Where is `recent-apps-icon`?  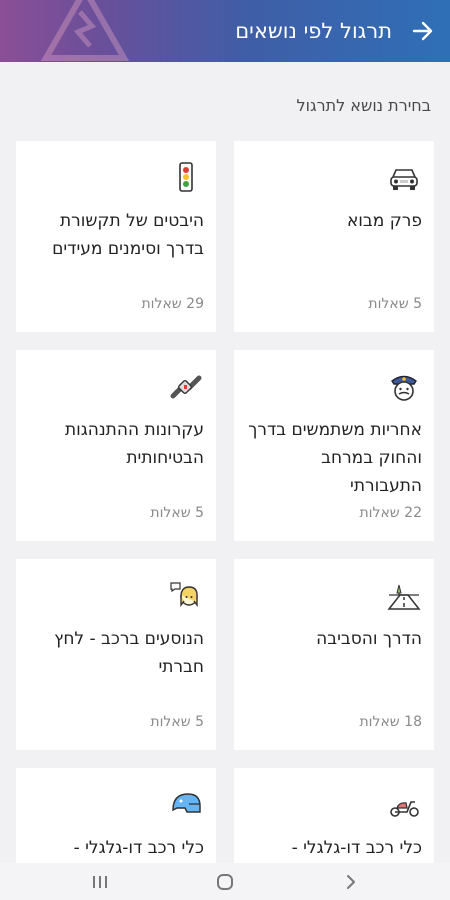
recent-apps-icon is located at coordinates (100, 882).